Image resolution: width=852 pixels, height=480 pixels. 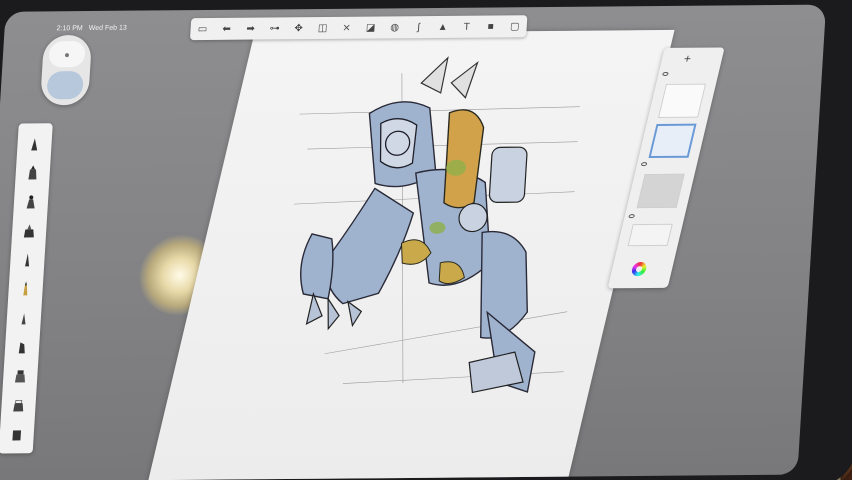 What do you see at coordinates (274, 28) in the screenshot?
I see `ruler-icon: ⊶` at bounding box center [274, 28].